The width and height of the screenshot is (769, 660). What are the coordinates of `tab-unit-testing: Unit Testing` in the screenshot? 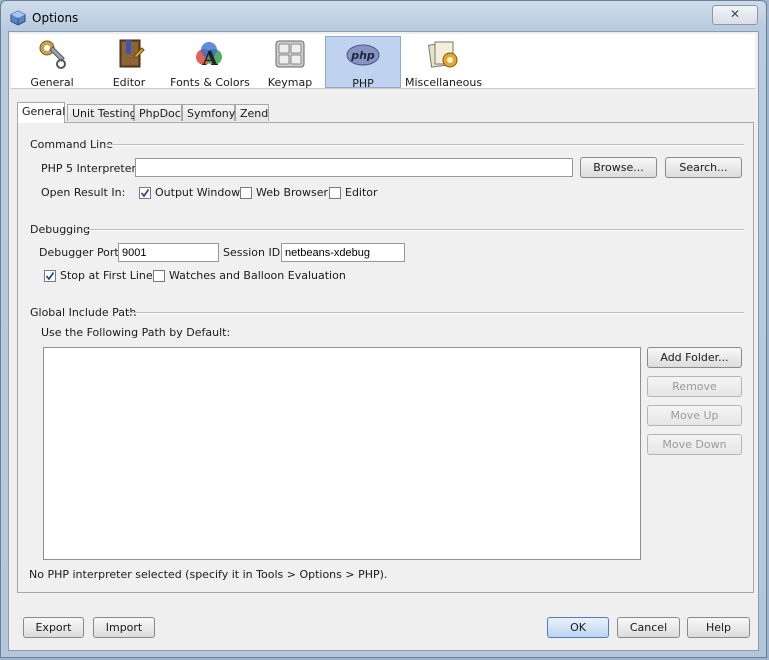 It's located at (102, 112).